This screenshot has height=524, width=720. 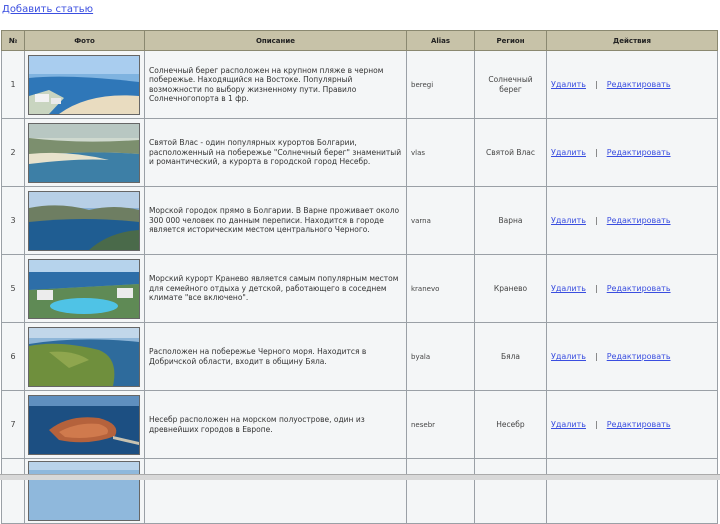 I want to click on coast-beach-resort-image, so click(x=84, y=84).